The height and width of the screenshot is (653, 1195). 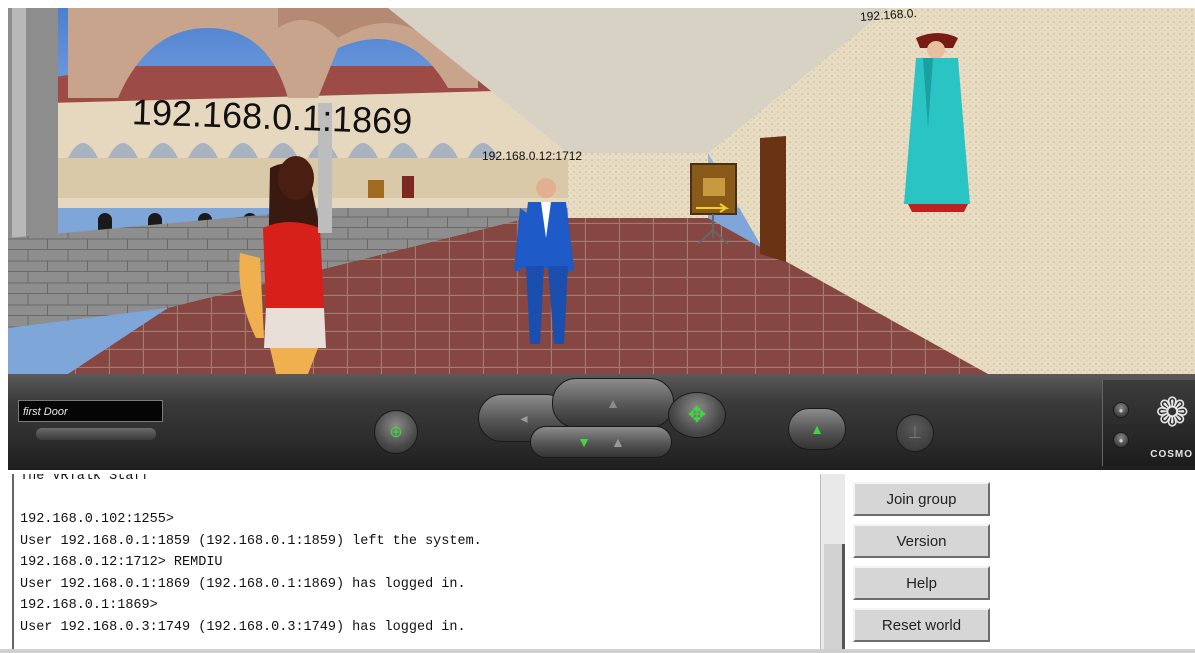 What do you see at coordinates (532, 156) in the screenshot?
I see `avatar-ip-label-center: 192.168.0.12:1712` at bounding box center [532, 156].